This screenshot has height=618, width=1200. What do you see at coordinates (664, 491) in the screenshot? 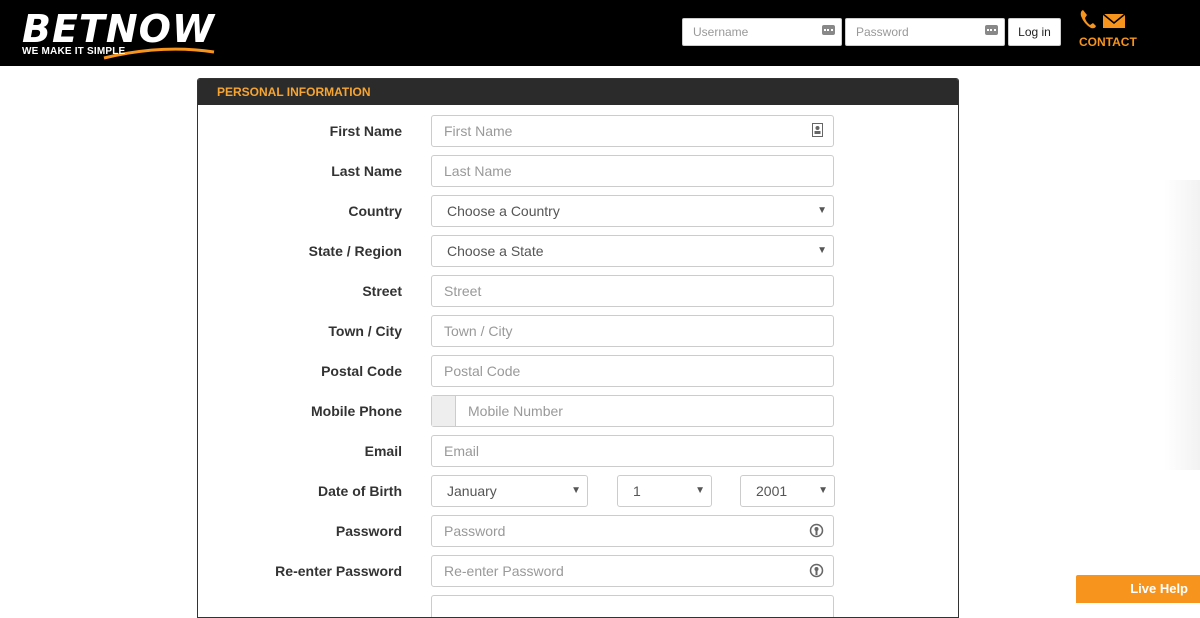
I see `dob-day-select: 1 ▼` at bounding box center [664, 491].